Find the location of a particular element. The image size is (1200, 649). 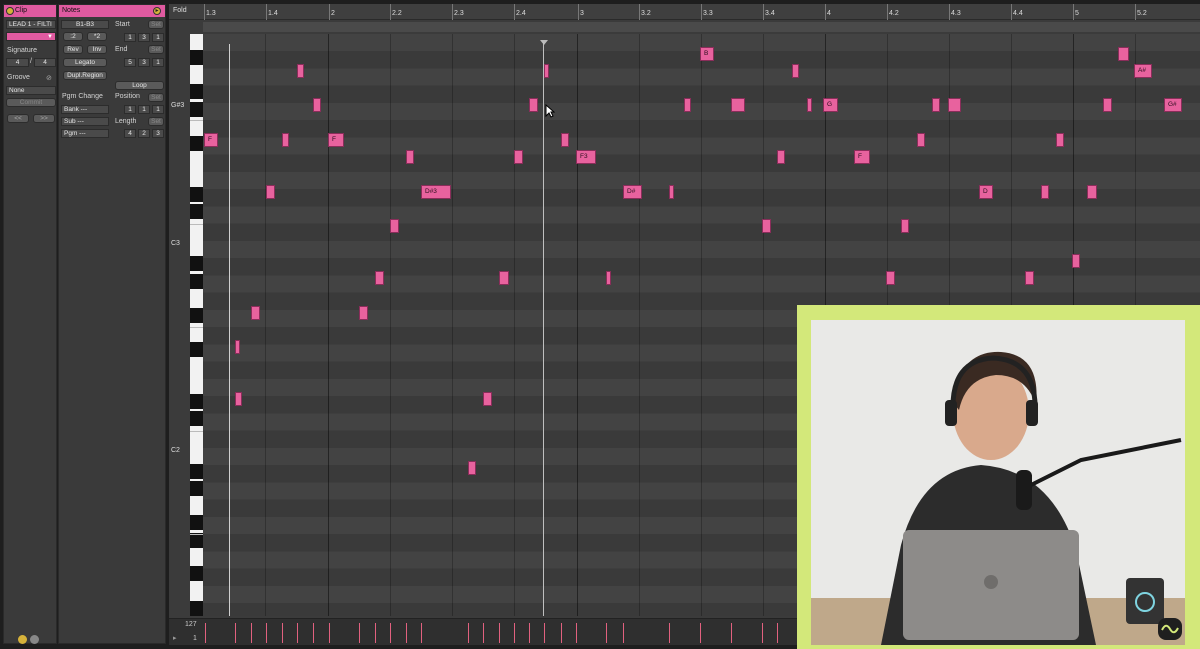

loop-brace is located at coordinates (701, 27).